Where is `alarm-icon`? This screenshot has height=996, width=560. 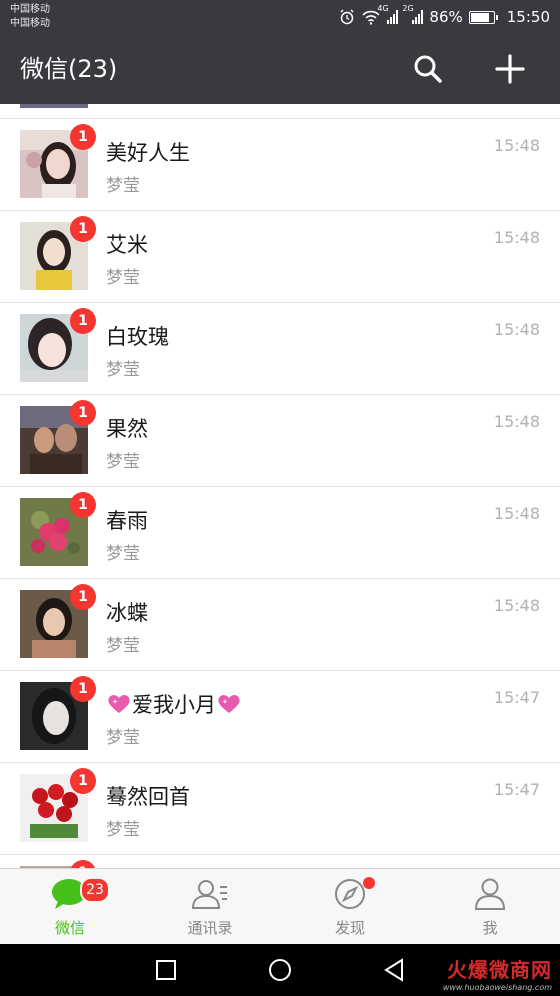 alarm-icon is located at coordinates (347, 17).